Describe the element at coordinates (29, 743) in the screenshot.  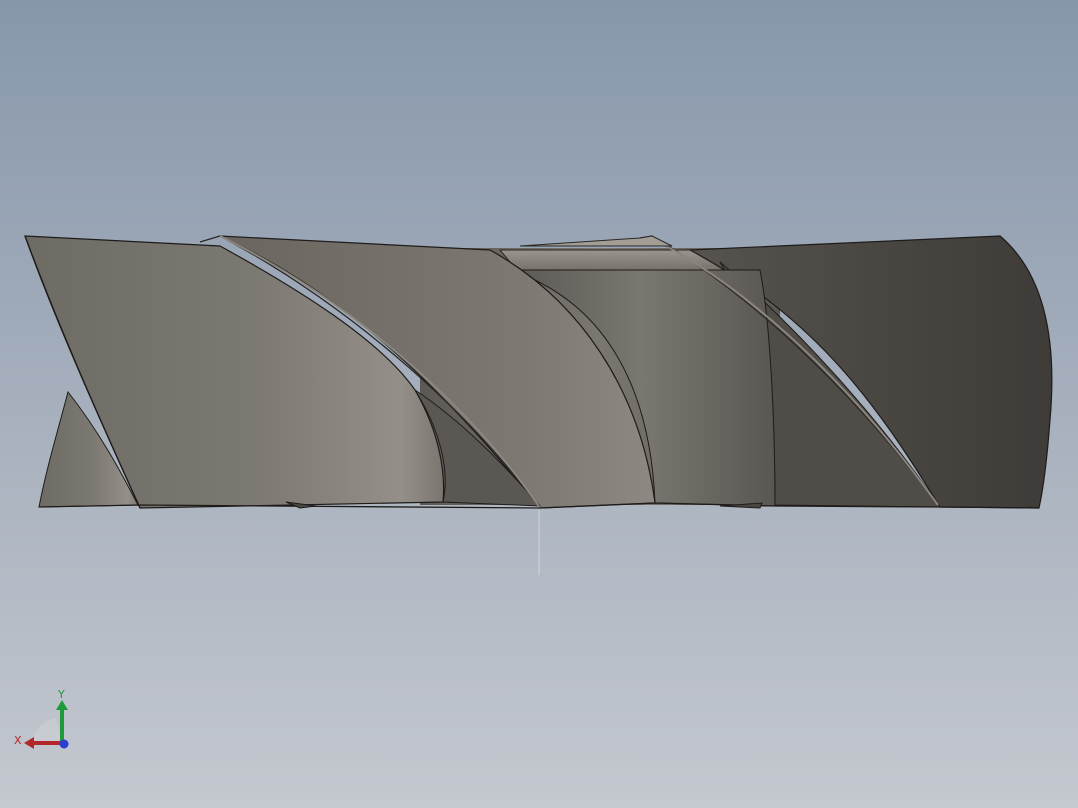
I see `x-axis-arrowhead-icon` at that location.